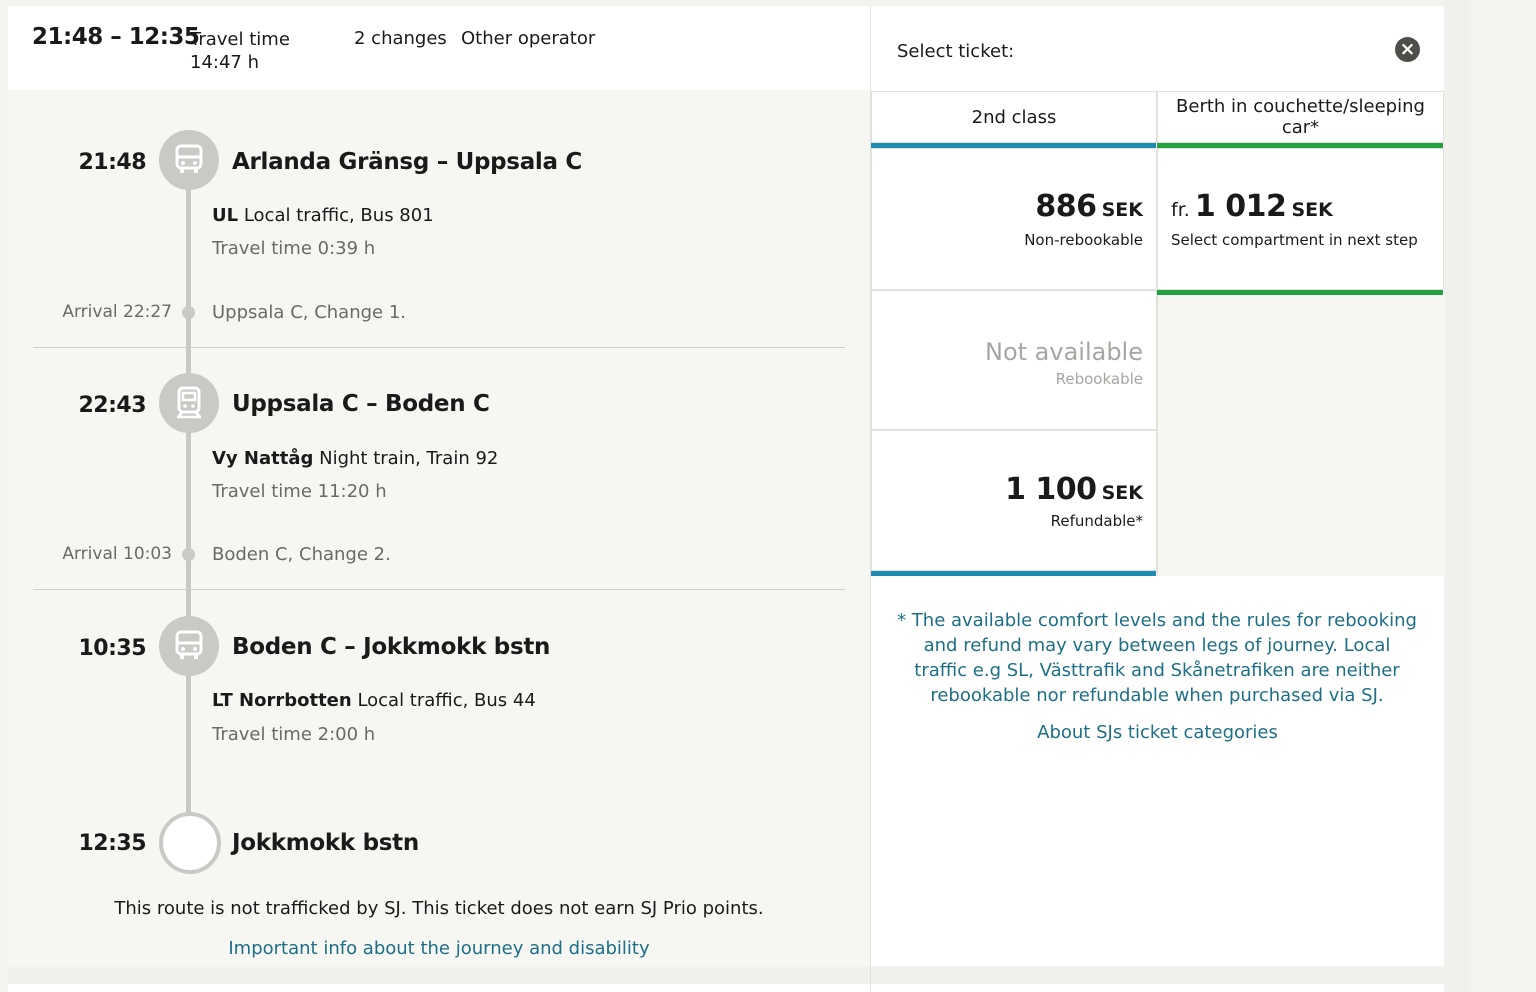 The image size is (1536, 992). What do you see at coordinates (1063, 352) in the screenshot?
I see `not-available-label: Not available` at bounding box center [1063, 352].